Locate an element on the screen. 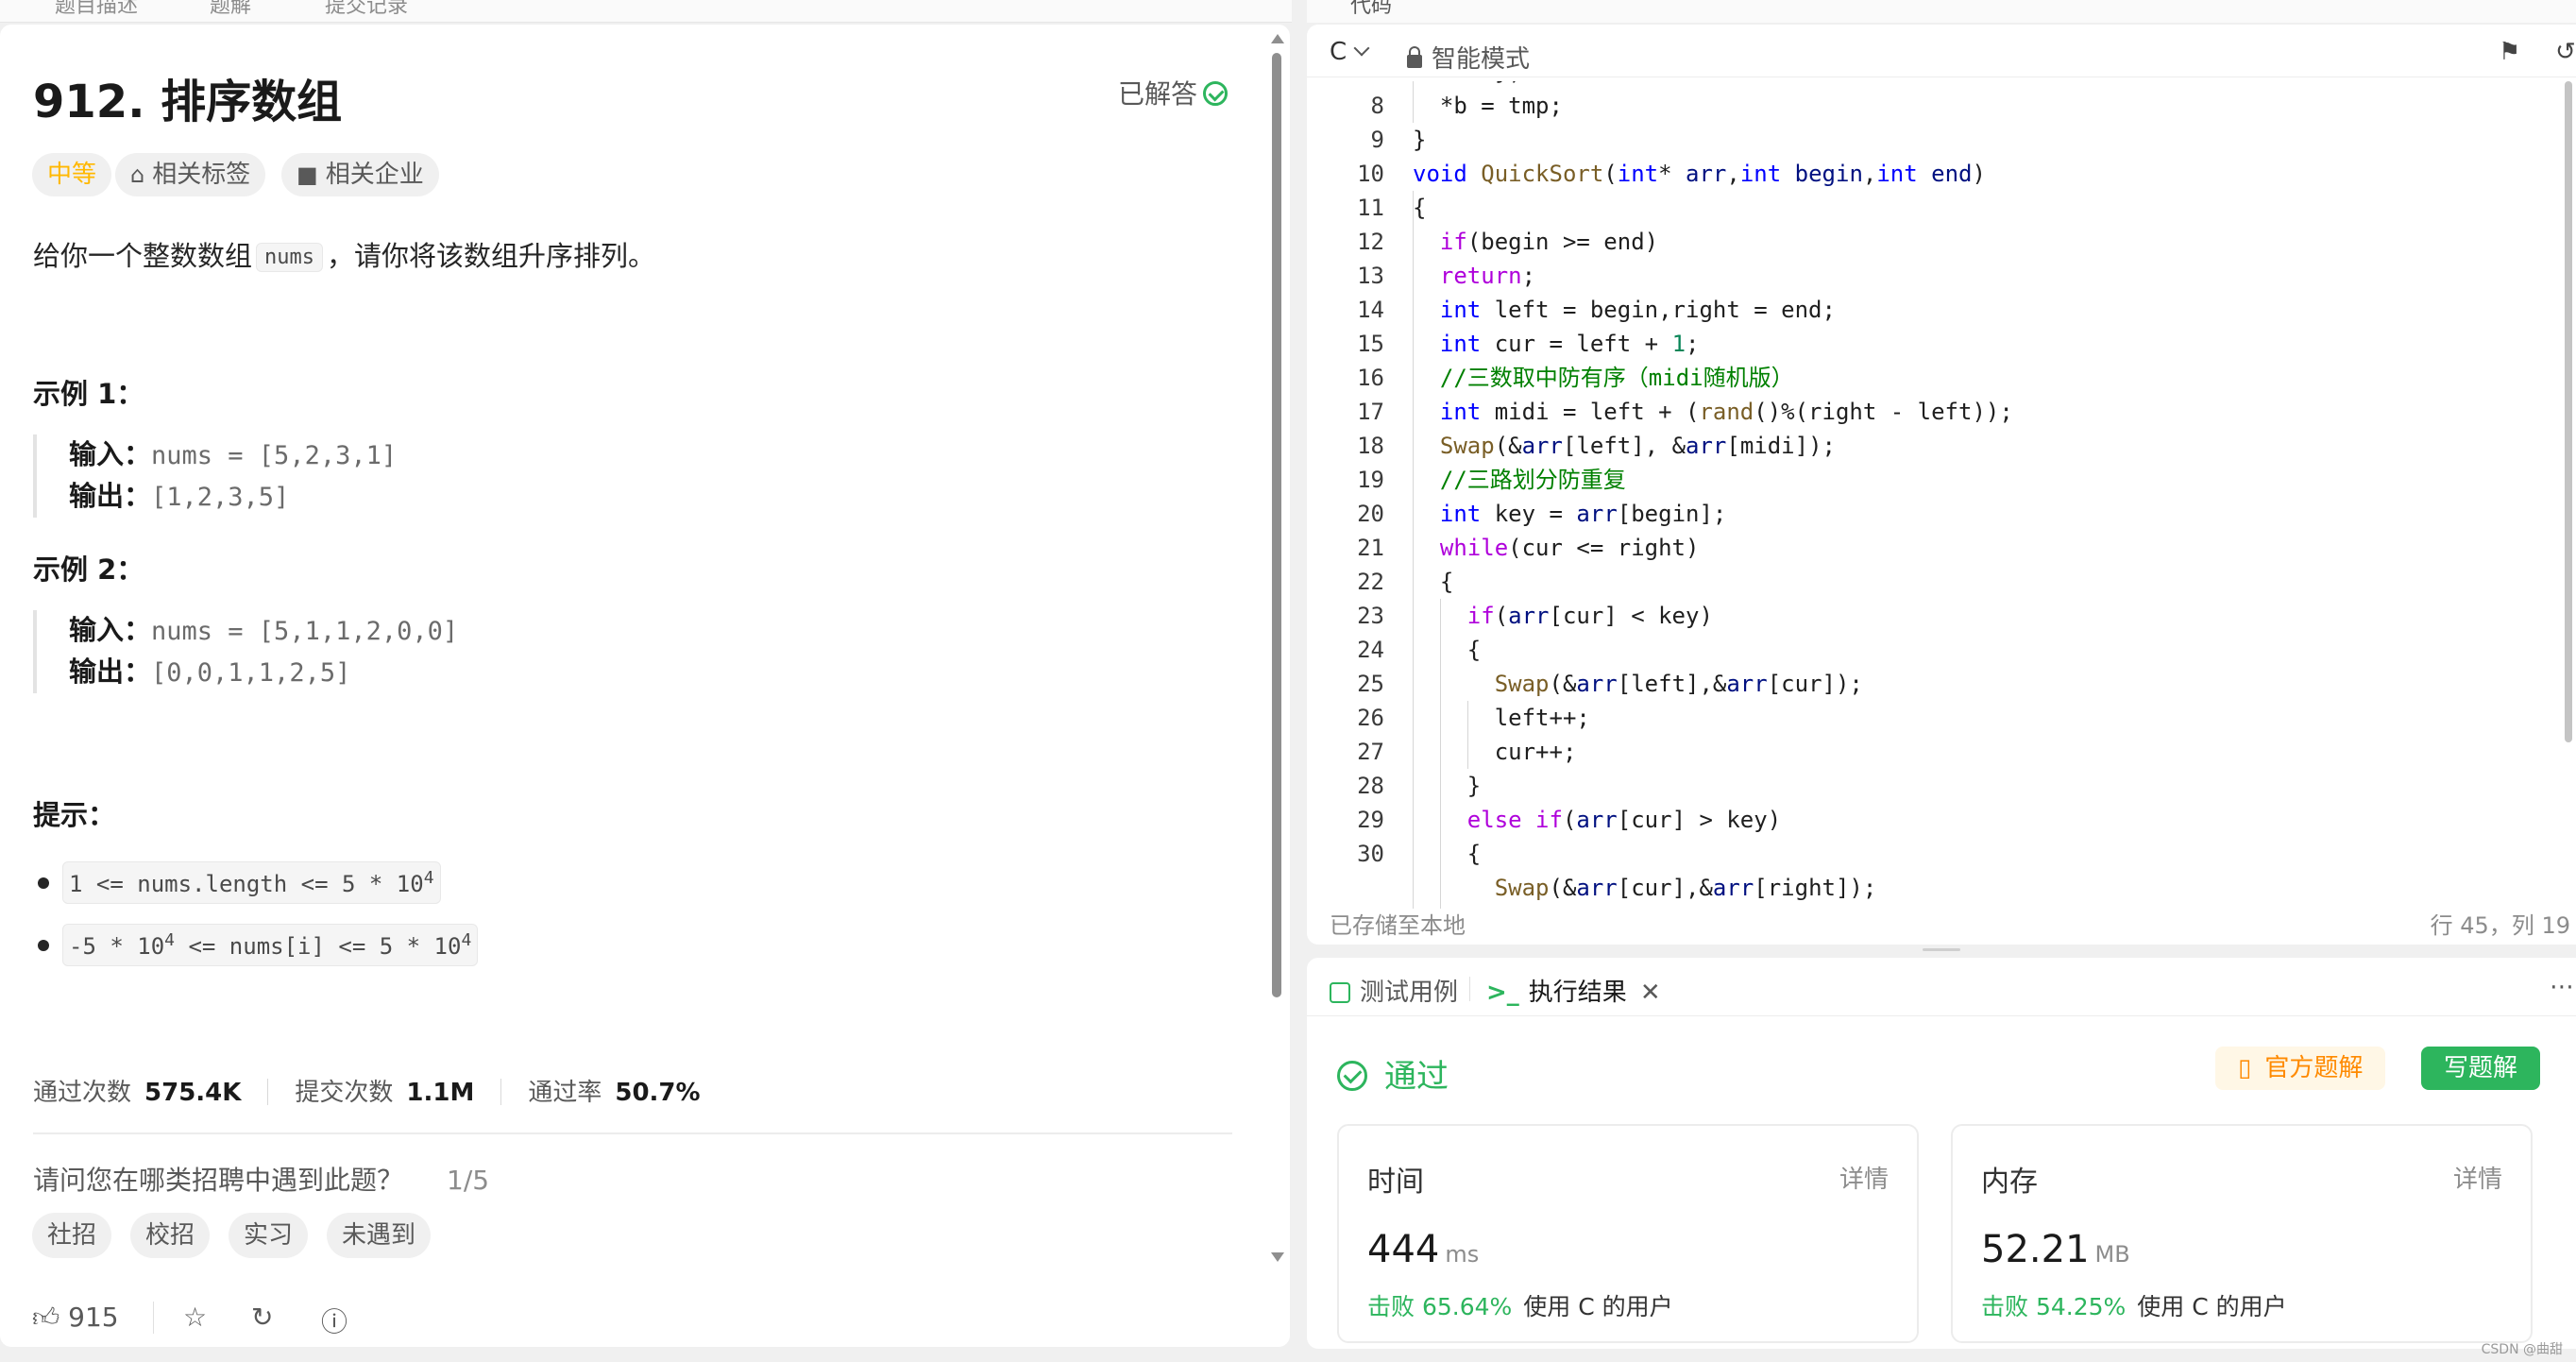  close-icon: ✕ is located at coordinates (1650, 993).